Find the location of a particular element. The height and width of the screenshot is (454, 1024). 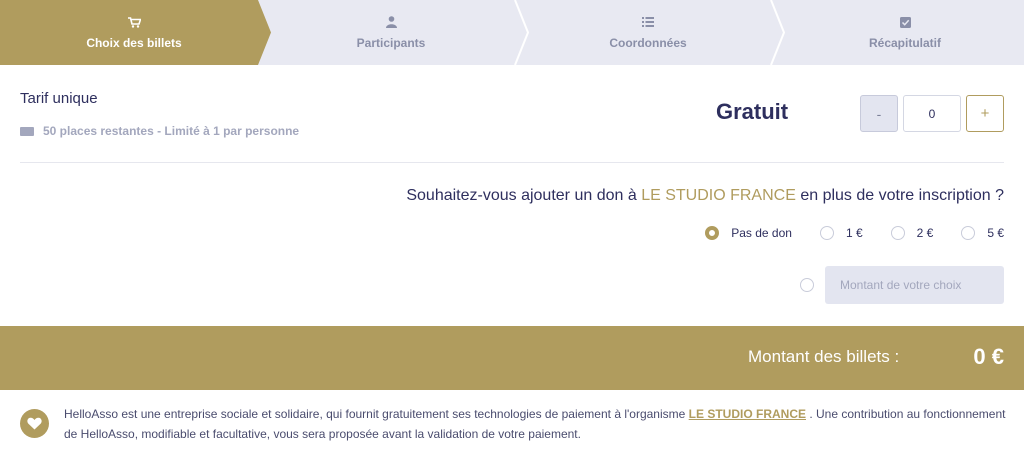

donation-option-label: Pas de don is located at coordinates (761, 233).